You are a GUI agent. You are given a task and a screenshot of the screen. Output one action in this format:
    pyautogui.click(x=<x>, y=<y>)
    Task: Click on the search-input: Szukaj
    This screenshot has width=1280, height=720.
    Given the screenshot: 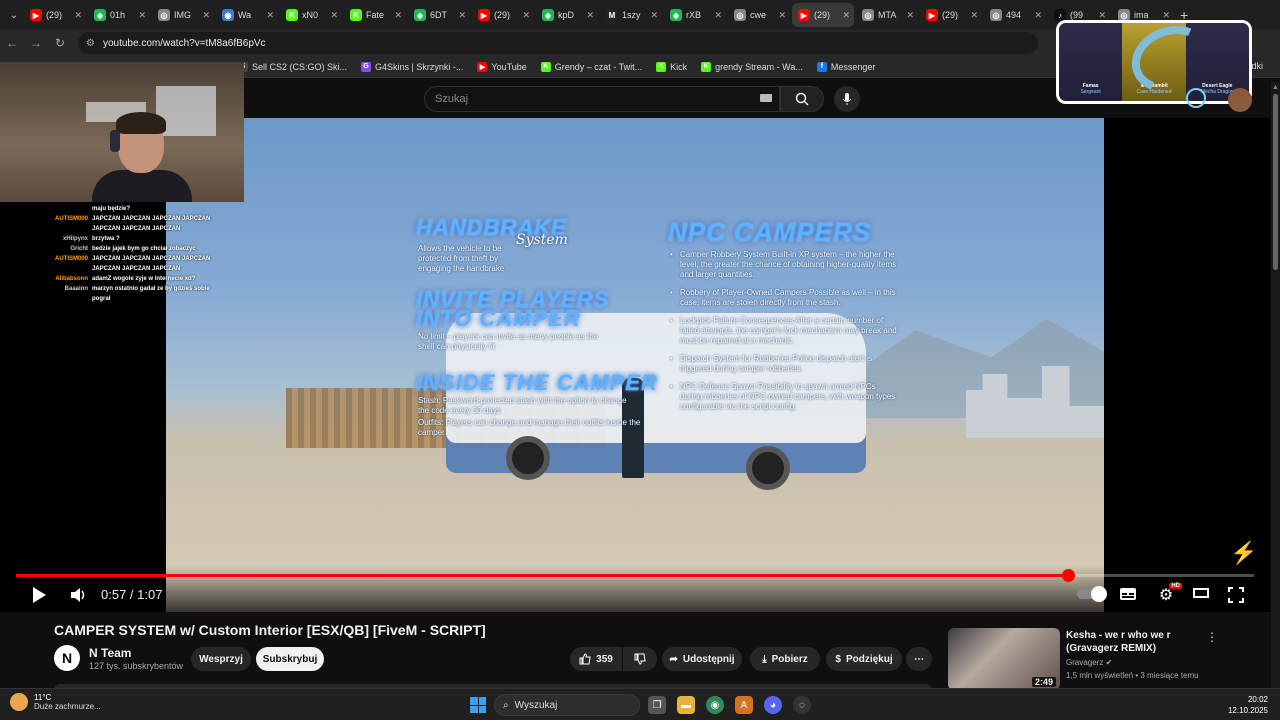 What is the action you would take?
    pyautogui.click(x=602, y=99)
    